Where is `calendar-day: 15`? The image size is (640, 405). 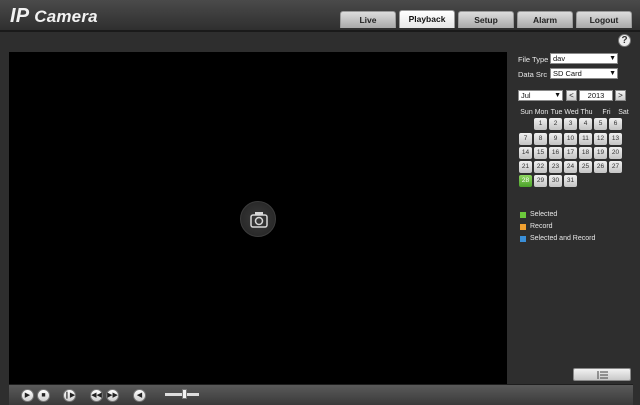
calendar-day: 15 is located at coordinates (540, 153).